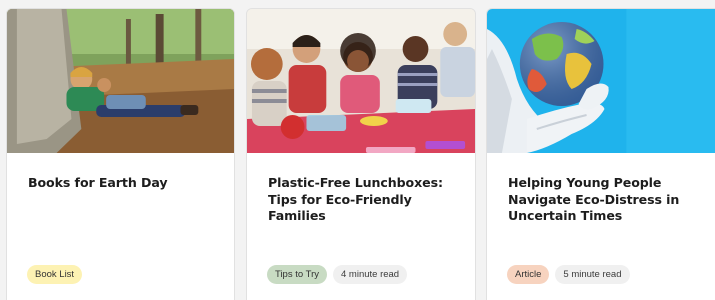 The height and width of the screenshot is (300, 715). What do you see at coordinates (528, 274) in the screenshot?
I see `category-tag: Article` at bounding box center [528, 274].